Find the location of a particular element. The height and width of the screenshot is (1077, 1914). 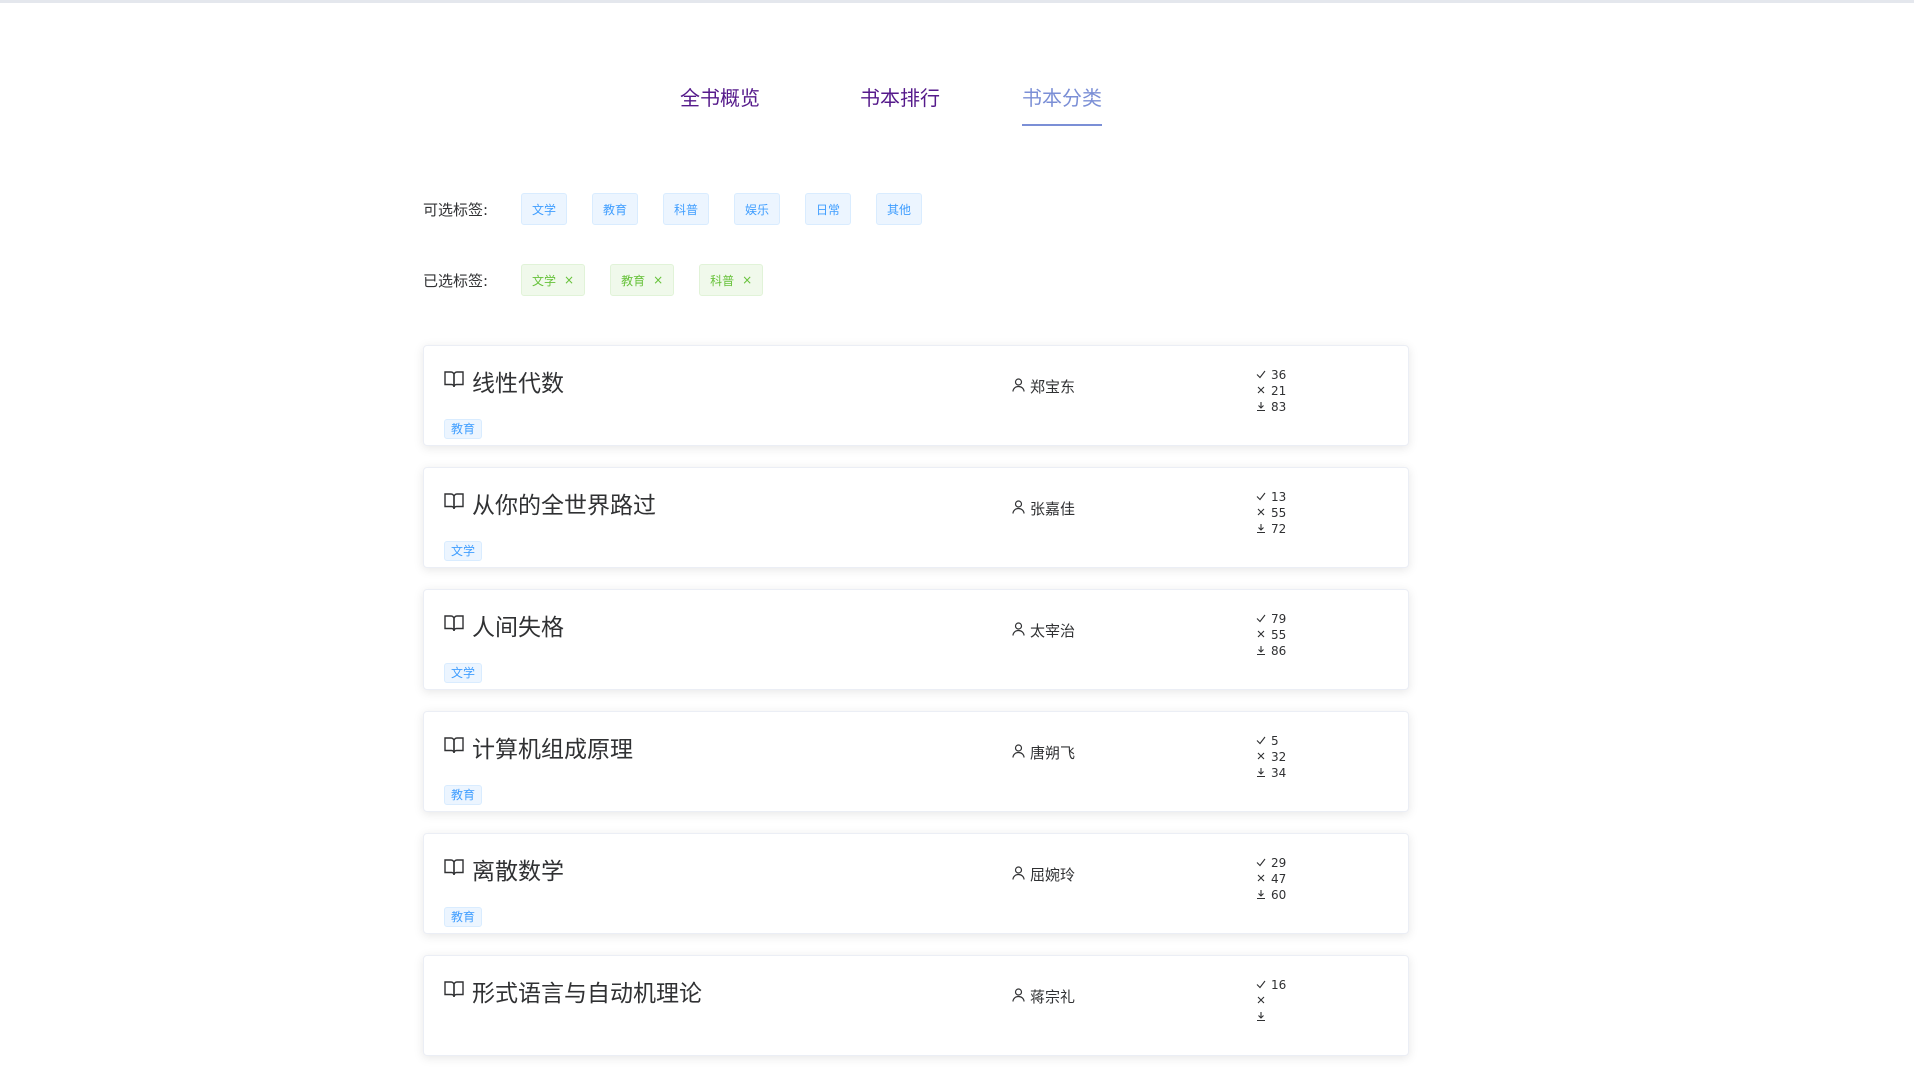

selected-tags-label: 已选标签: is located at coordinates (456, 280).